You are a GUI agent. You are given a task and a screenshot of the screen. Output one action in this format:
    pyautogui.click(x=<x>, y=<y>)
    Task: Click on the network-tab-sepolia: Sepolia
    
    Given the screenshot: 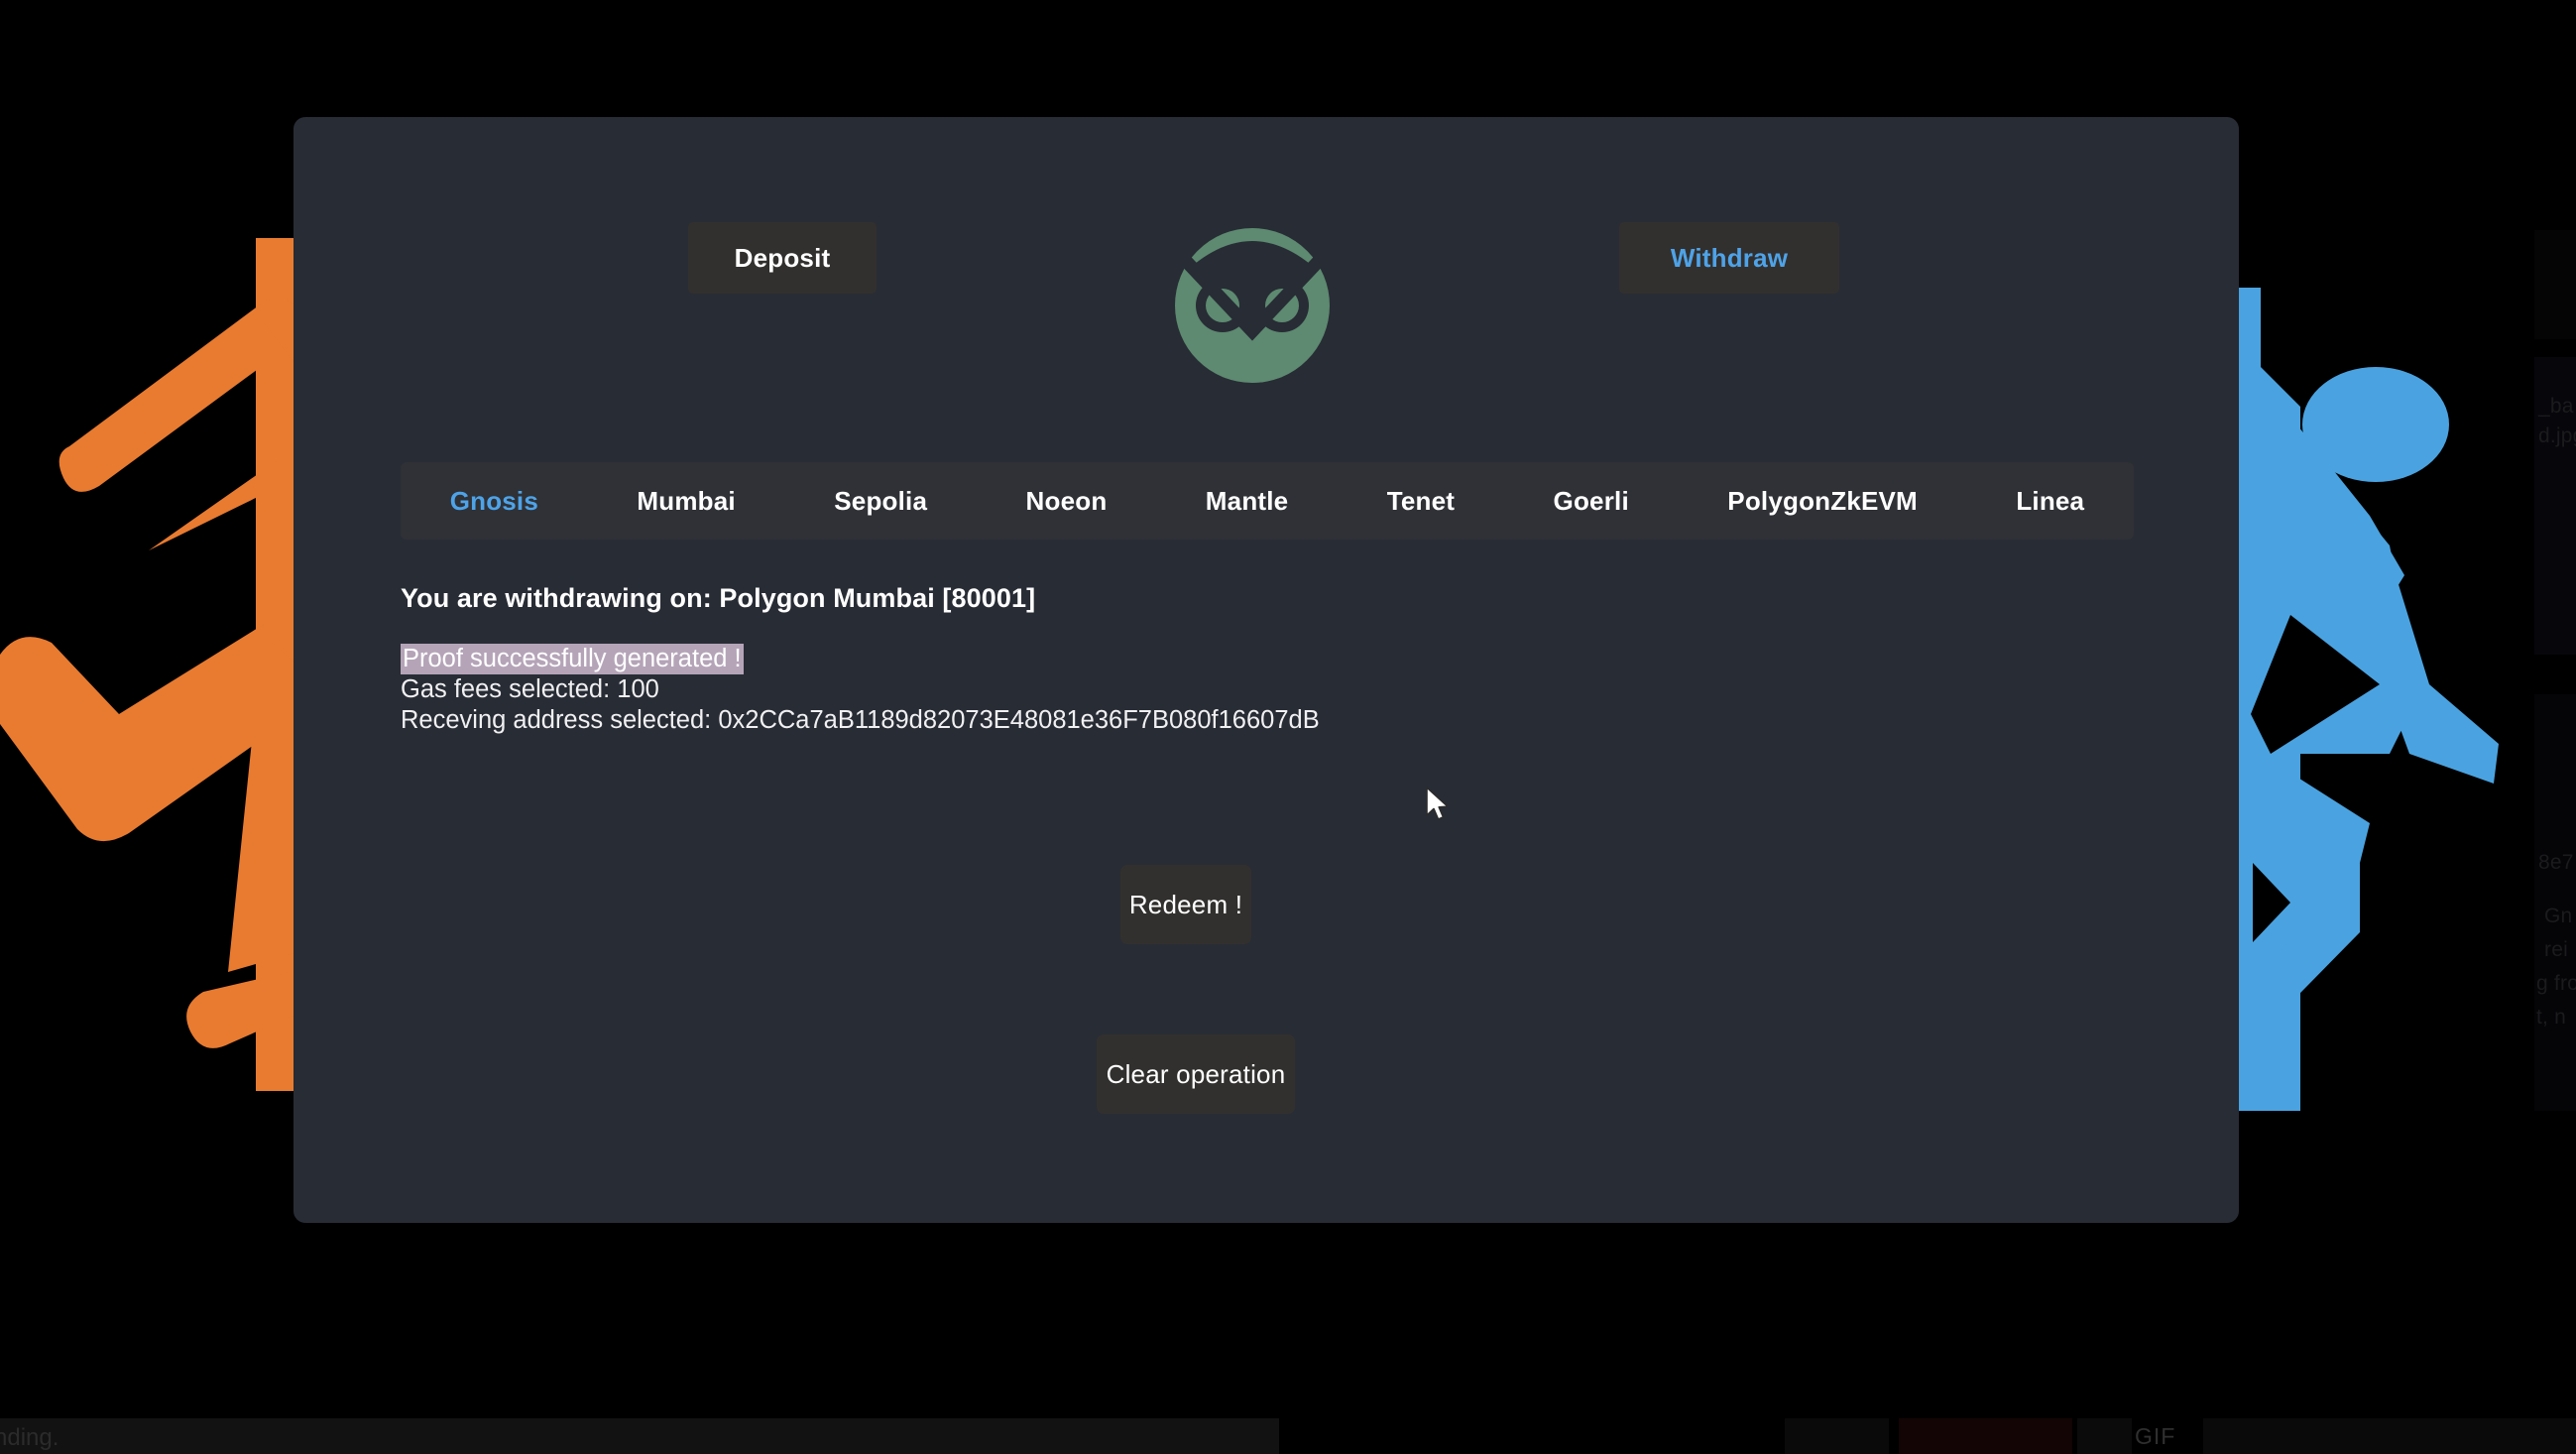 What is the action you would take?
    pyautogui.click(x=881, y=501)
    